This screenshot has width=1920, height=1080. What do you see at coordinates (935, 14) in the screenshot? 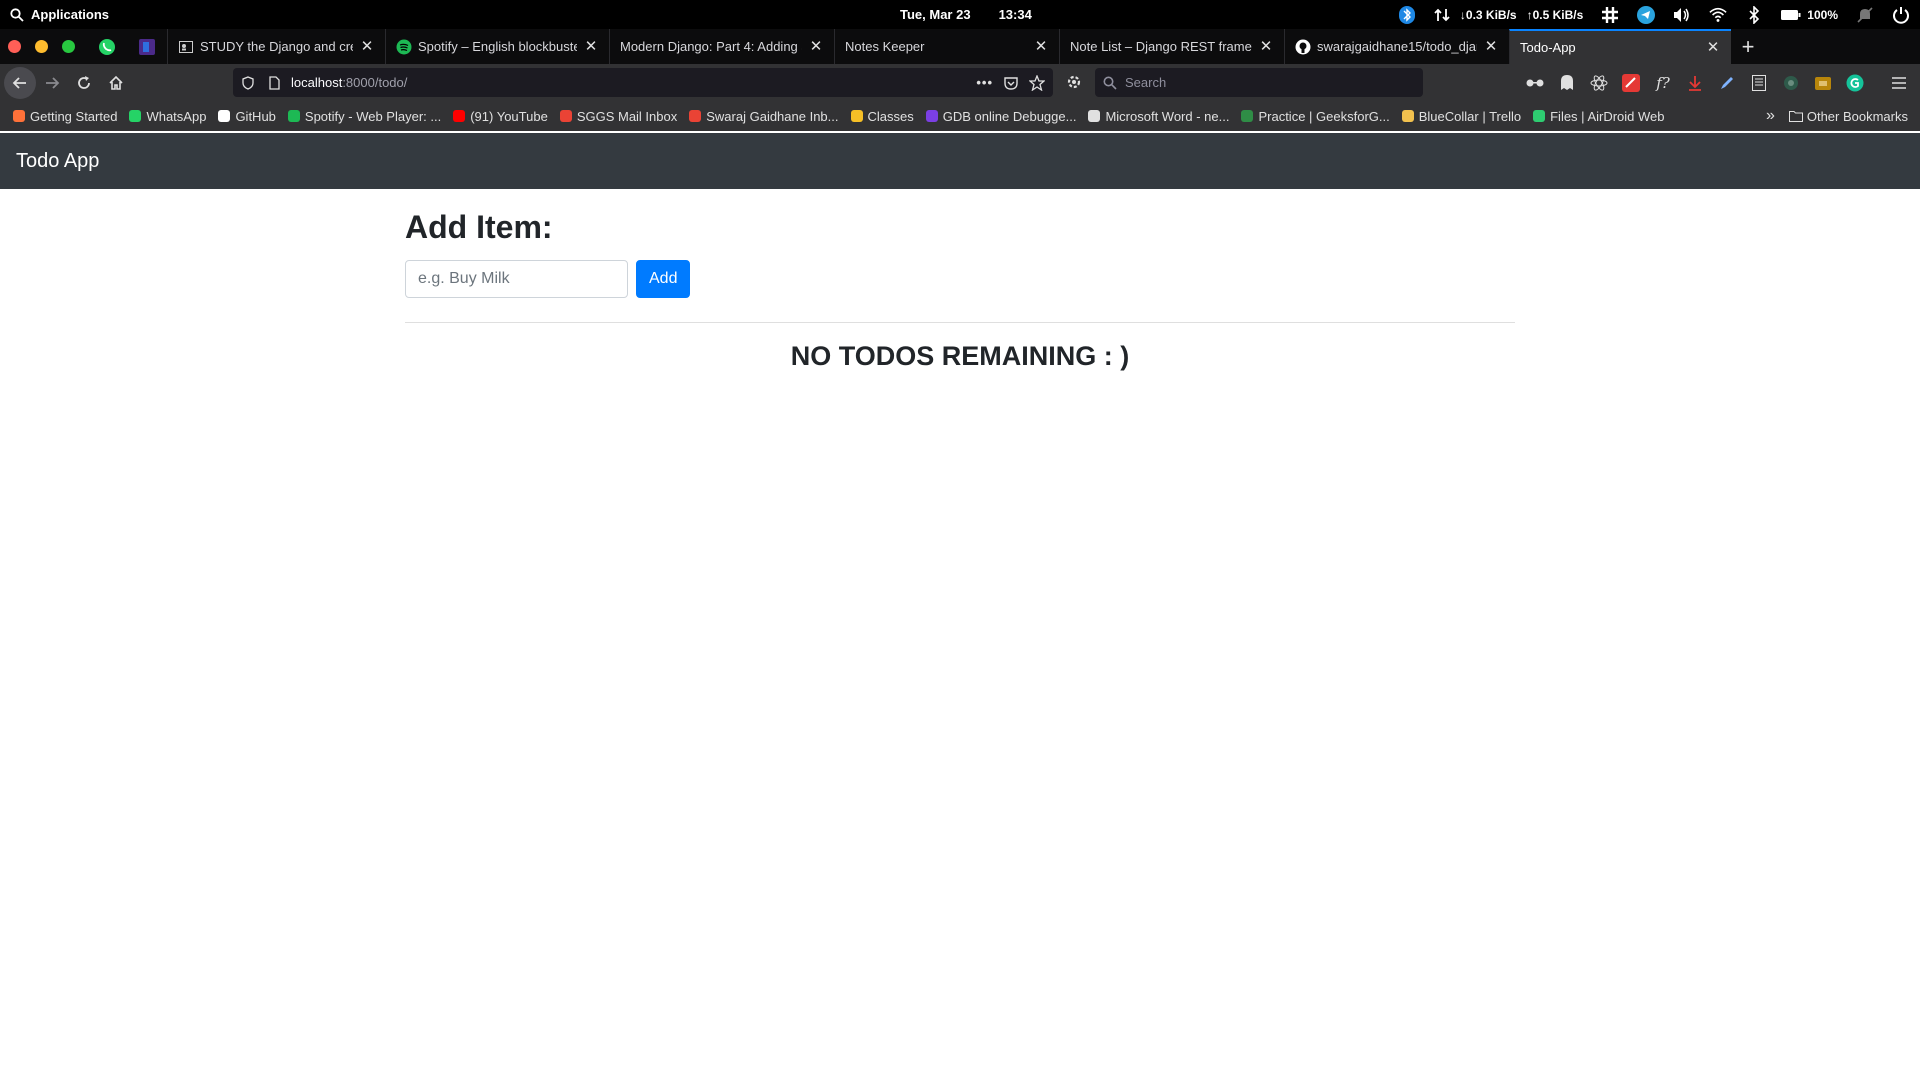
I see `date-label: Tue, Mar 23` at bounding box center [935, 14].